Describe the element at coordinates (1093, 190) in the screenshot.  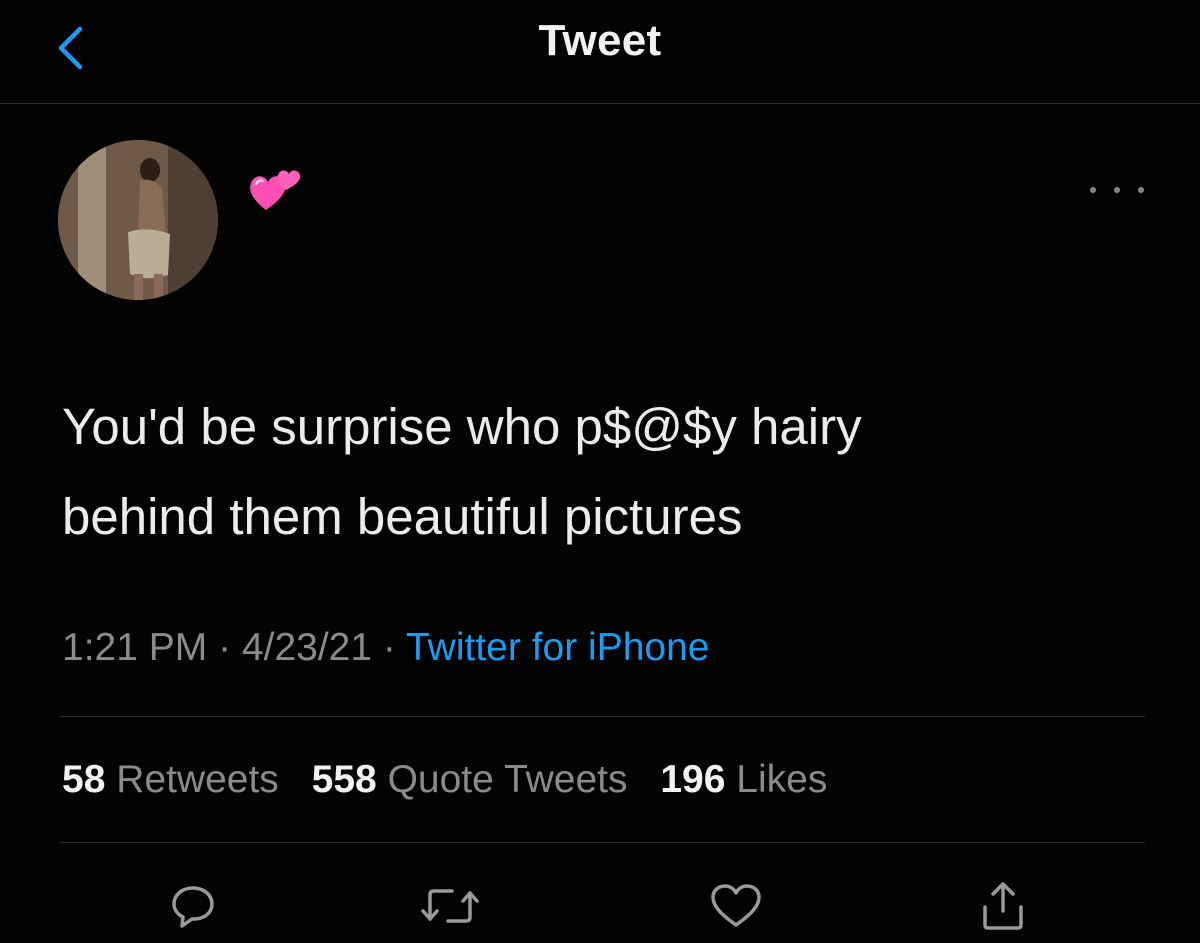
I see `ellipsis-icon` at that location.